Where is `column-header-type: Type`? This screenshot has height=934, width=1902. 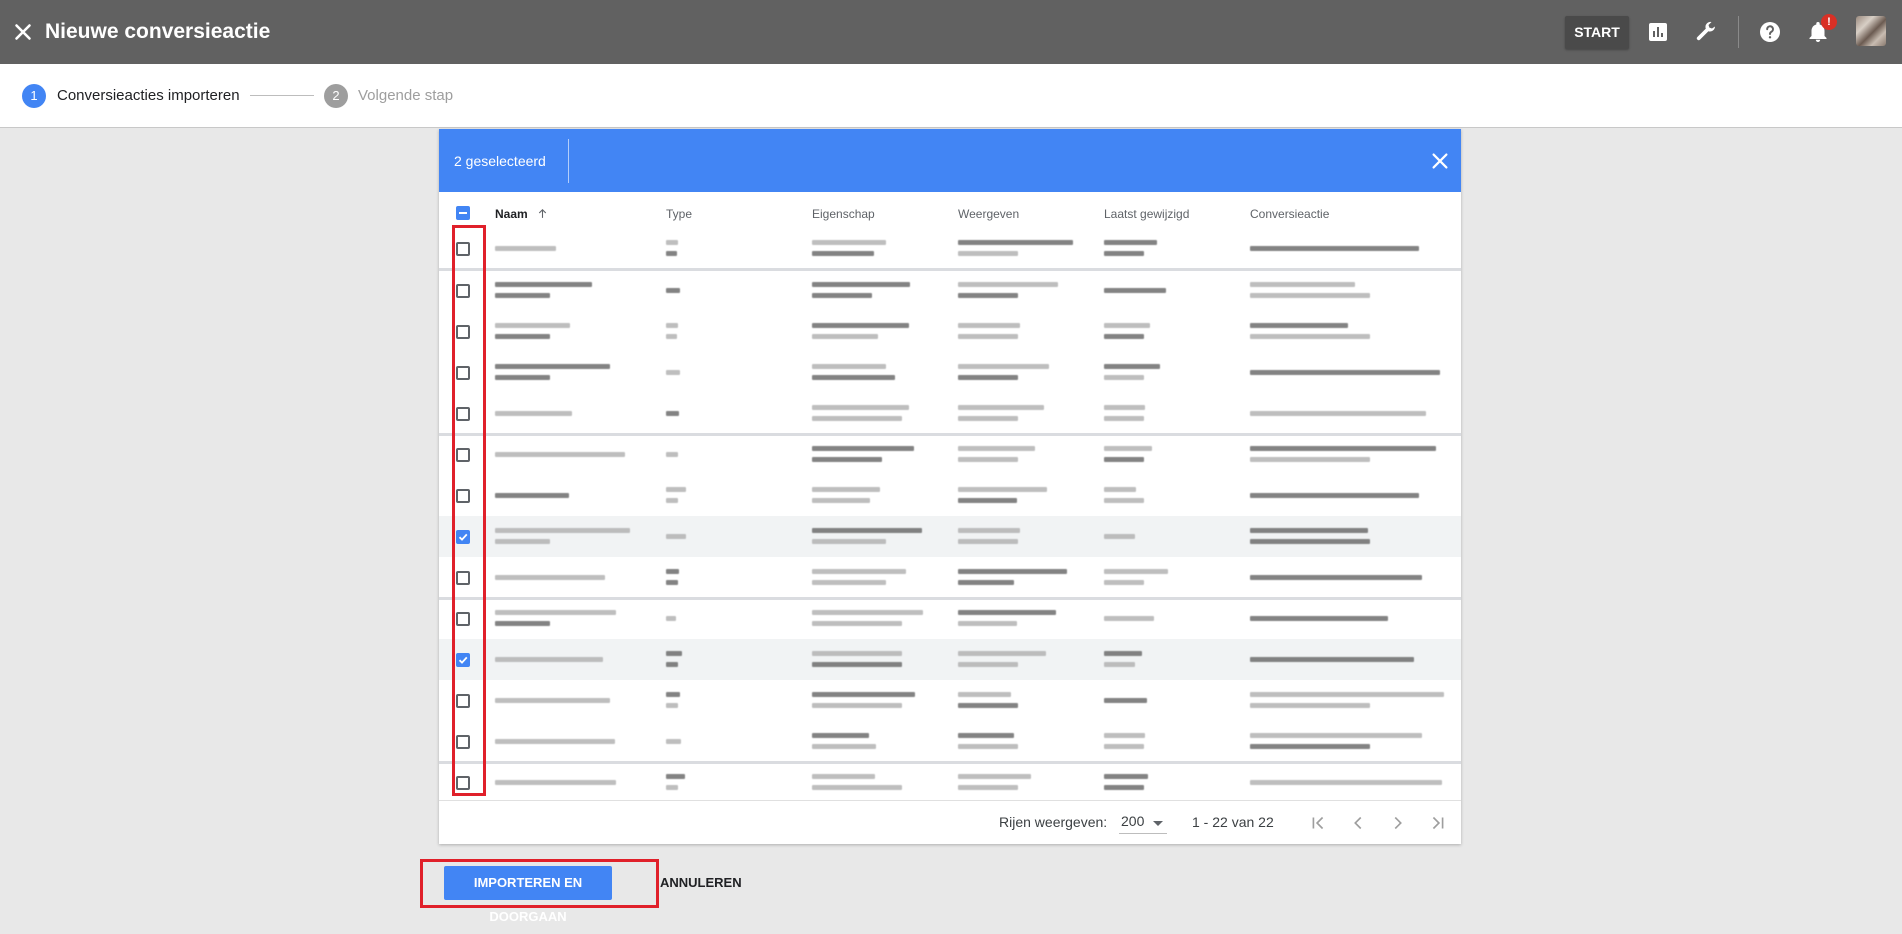
column-header-type: Type is located at coordinates (679, 214).